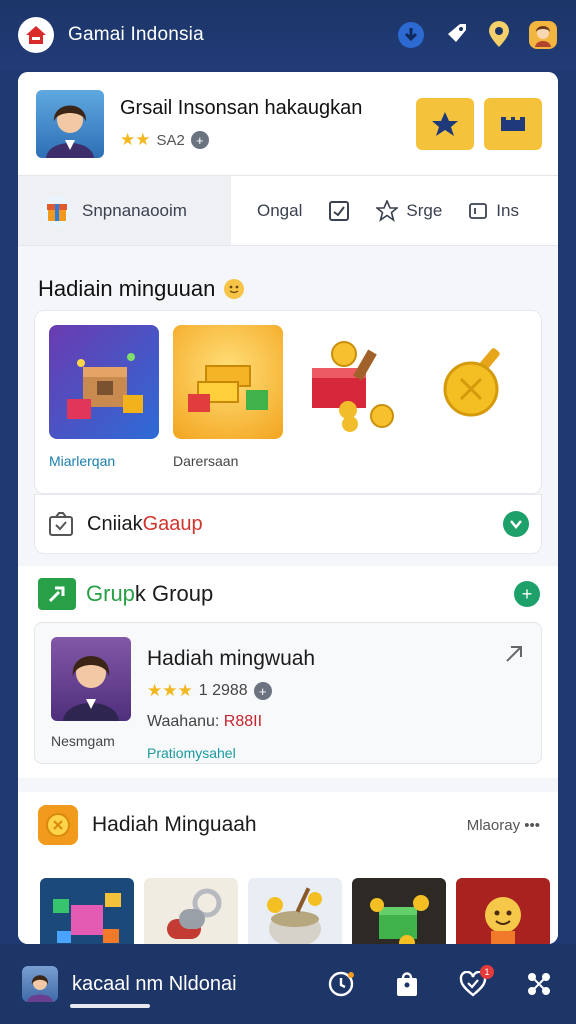 The height and width of the screenshot is (1024, 576). What do you see at coordinates (91, 679) in the screenshot?
I see `member-avatar` at bounding box center [91, 679].